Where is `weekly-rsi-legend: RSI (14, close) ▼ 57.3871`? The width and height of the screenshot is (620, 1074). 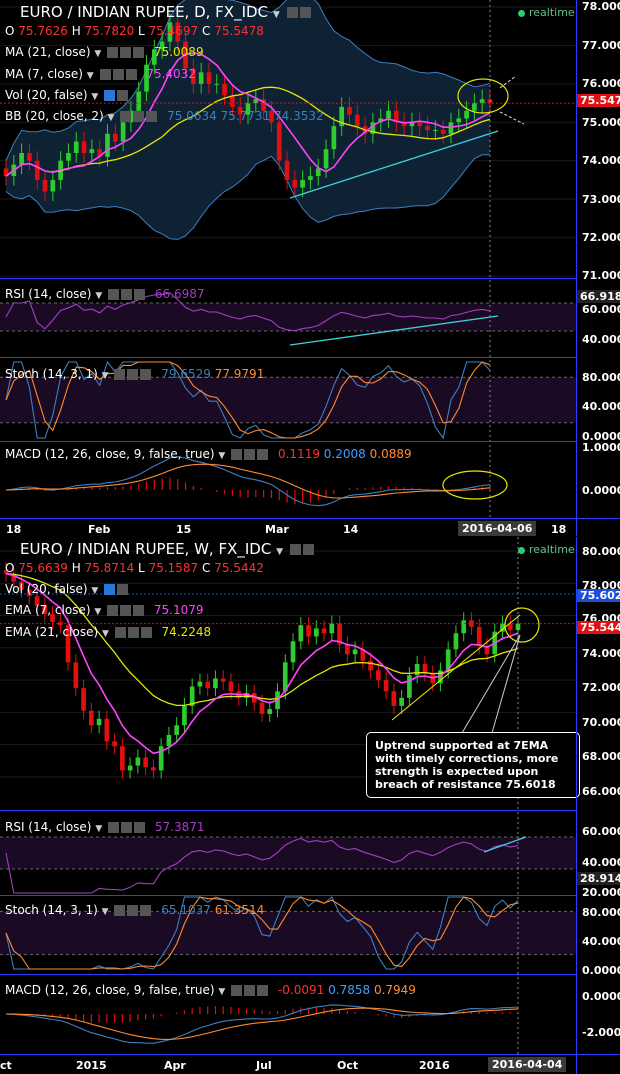 weekly-rsi-legend: RSI (14, close) ▼ 57.3871 is located at coordinates (105, 827).